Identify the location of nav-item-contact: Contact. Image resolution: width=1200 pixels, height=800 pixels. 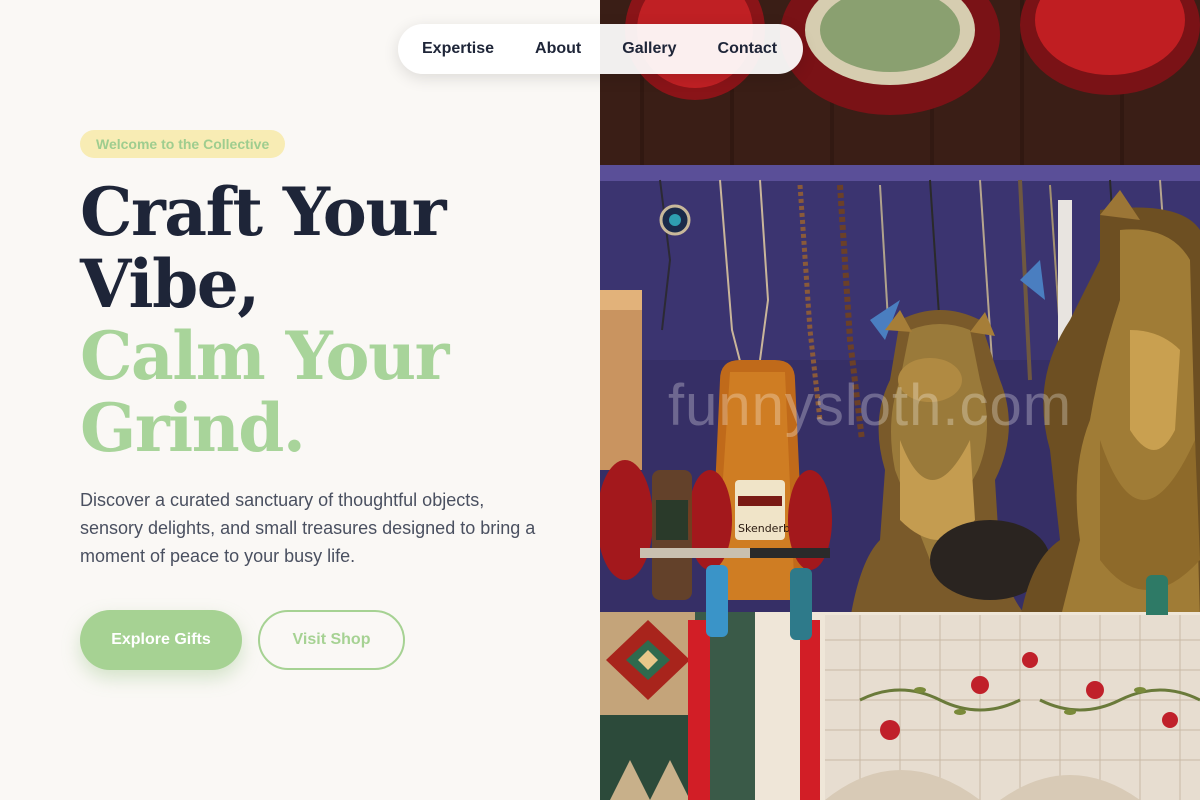
(748, 49).